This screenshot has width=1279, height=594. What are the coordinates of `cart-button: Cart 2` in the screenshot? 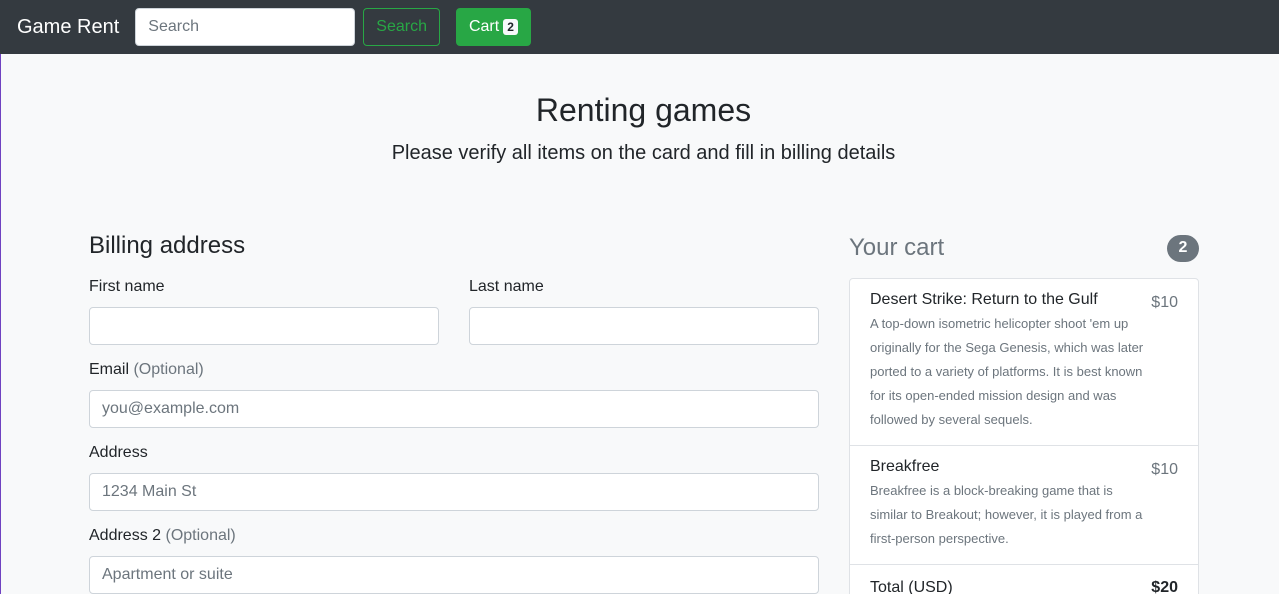 It's located at (493, 27).